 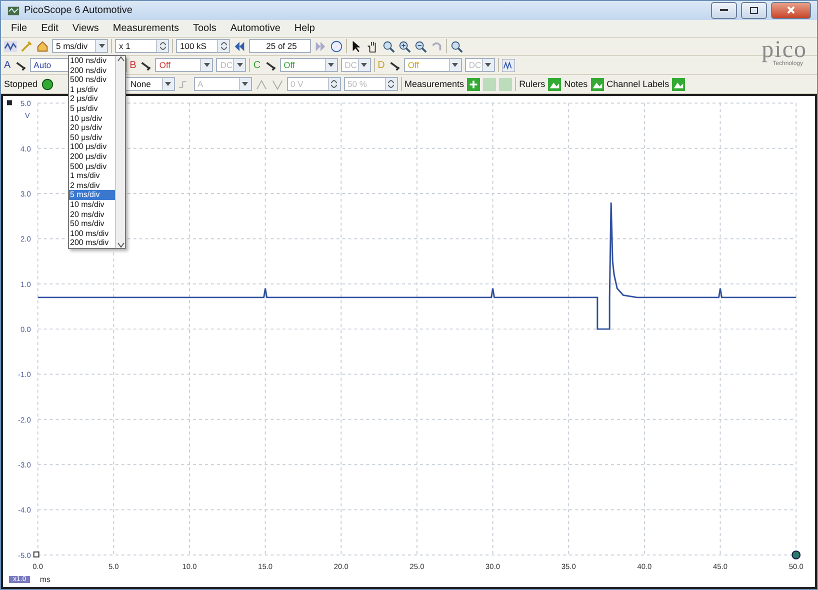 I want to click on toolbar-label: Measurements, so click(x=434, y=84).